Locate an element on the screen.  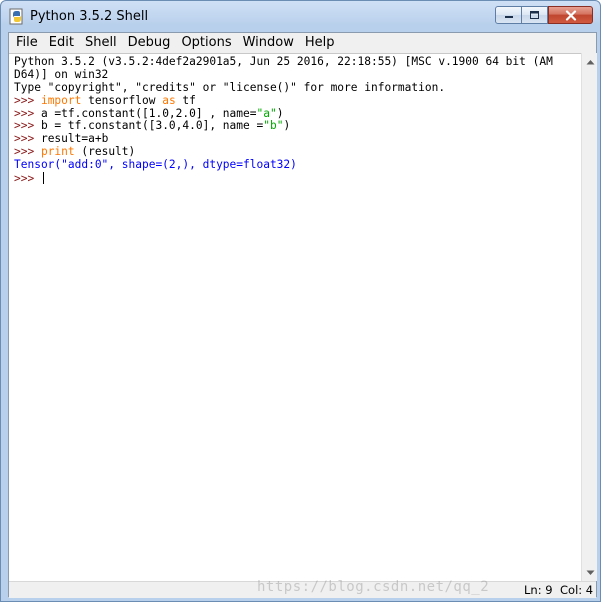
window-title: Python 3.5.2 Shell is located at coordinates (89, 16).